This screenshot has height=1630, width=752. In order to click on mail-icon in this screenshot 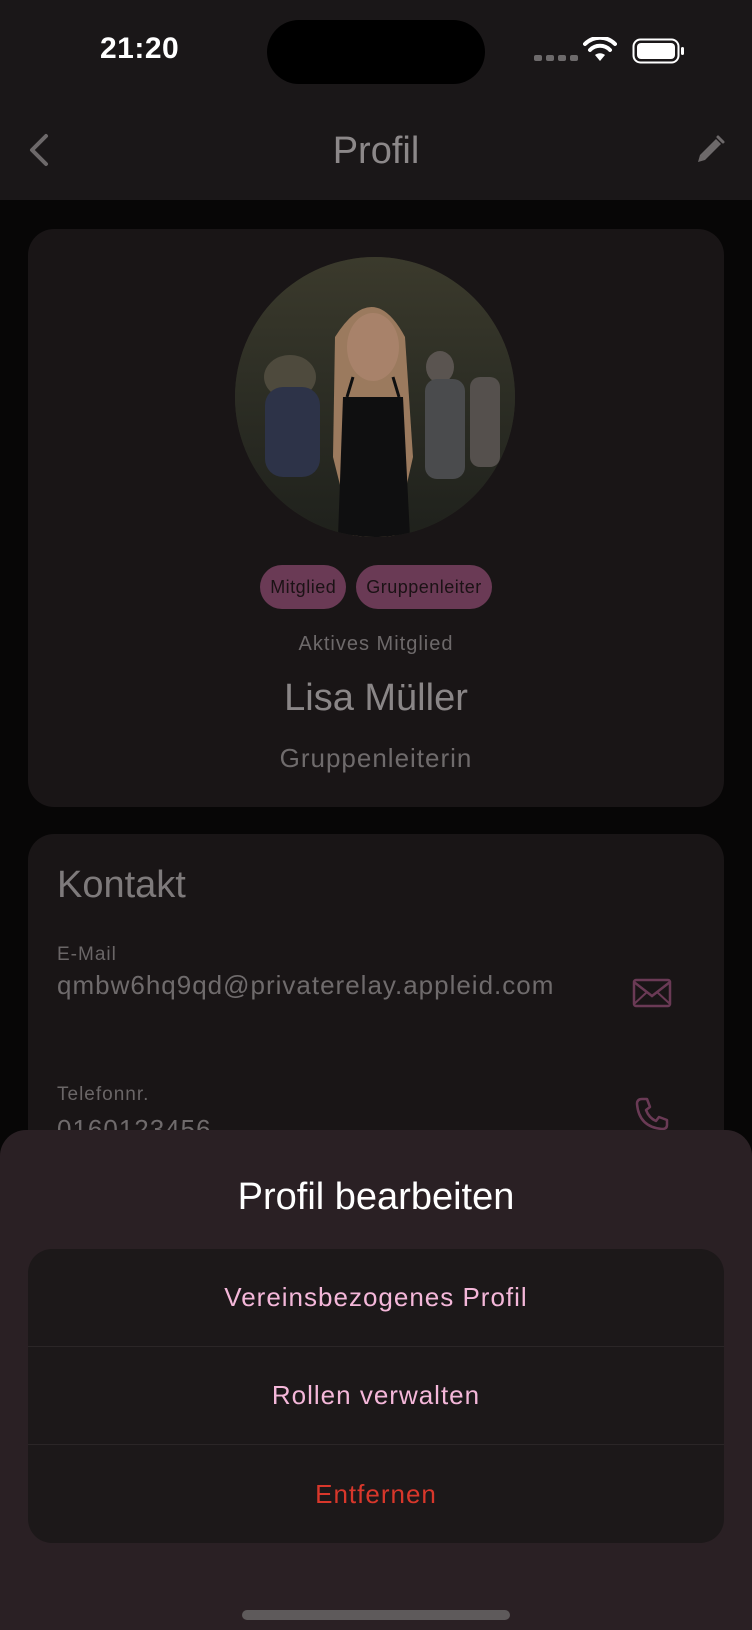, I will do `click(652, 993)`.